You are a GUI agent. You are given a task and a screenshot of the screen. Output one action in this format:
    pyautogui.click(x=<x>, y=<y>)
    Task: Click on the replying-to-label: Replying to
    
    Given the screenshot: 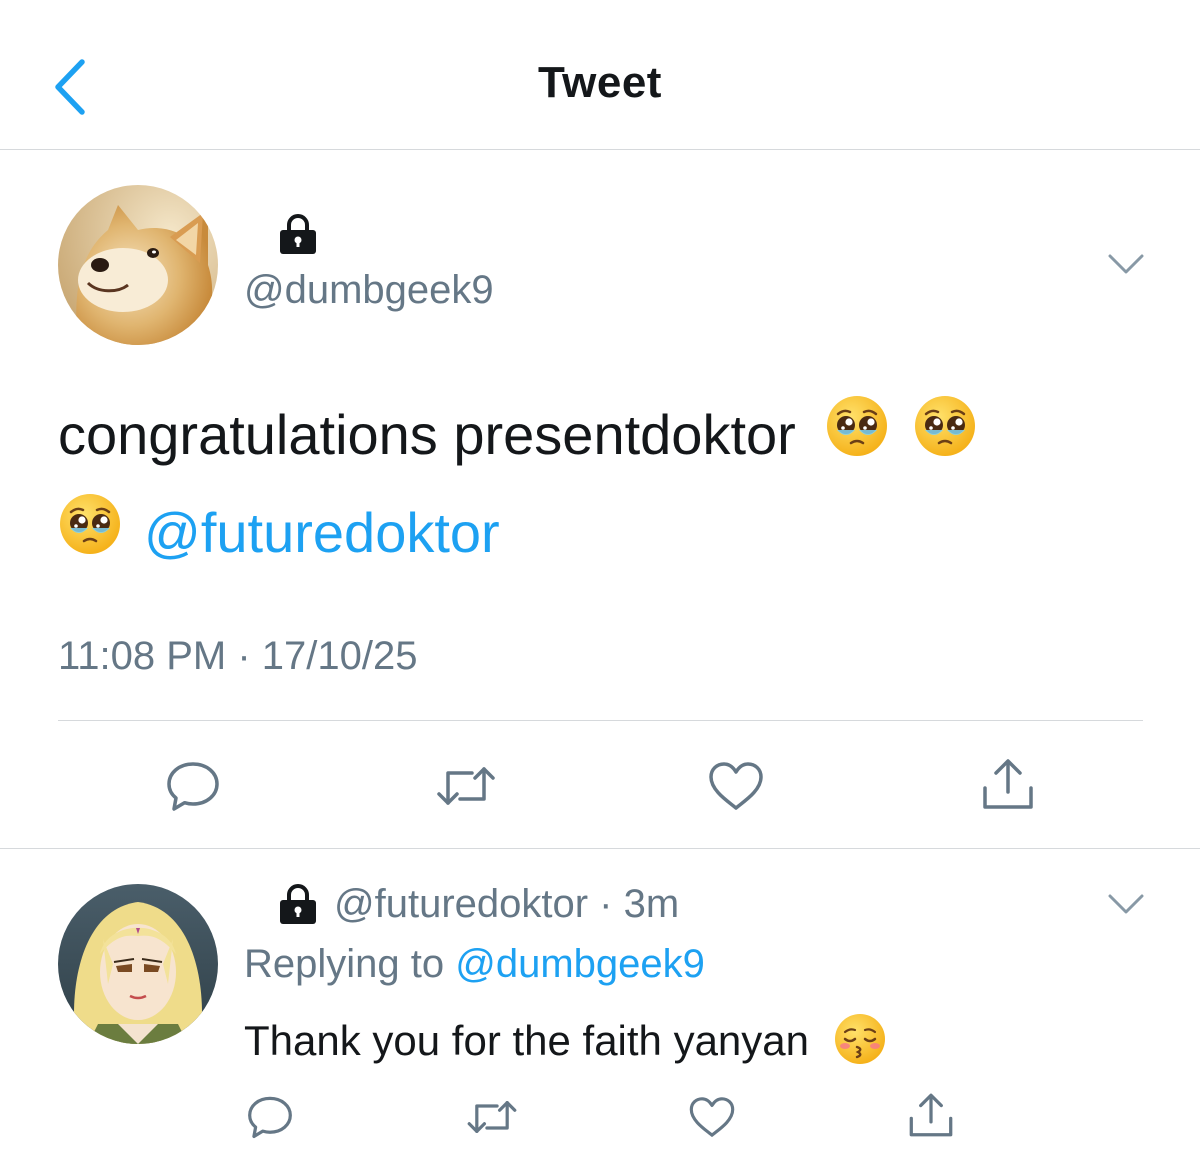 What is the action you would take?
    pyautogui.click(x=350, y=964)
    